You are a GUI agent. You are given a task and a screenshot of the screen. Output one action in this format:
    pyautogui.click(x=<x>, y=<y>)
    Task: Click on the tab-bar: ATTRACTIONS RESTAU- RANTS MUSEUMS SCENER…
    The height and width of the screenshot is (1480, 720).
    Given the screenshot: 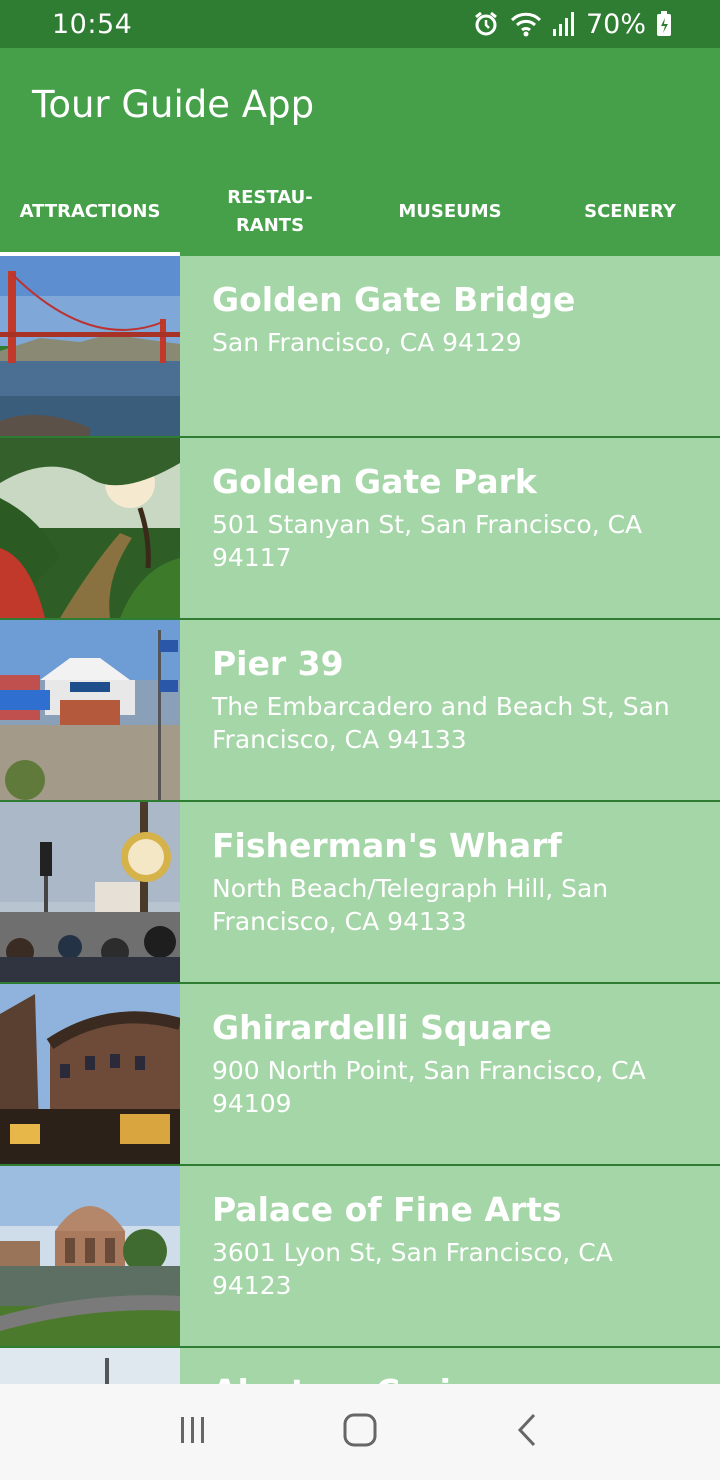 What is the action you would take?
    pyautogui.click(x=360, y=212)
    